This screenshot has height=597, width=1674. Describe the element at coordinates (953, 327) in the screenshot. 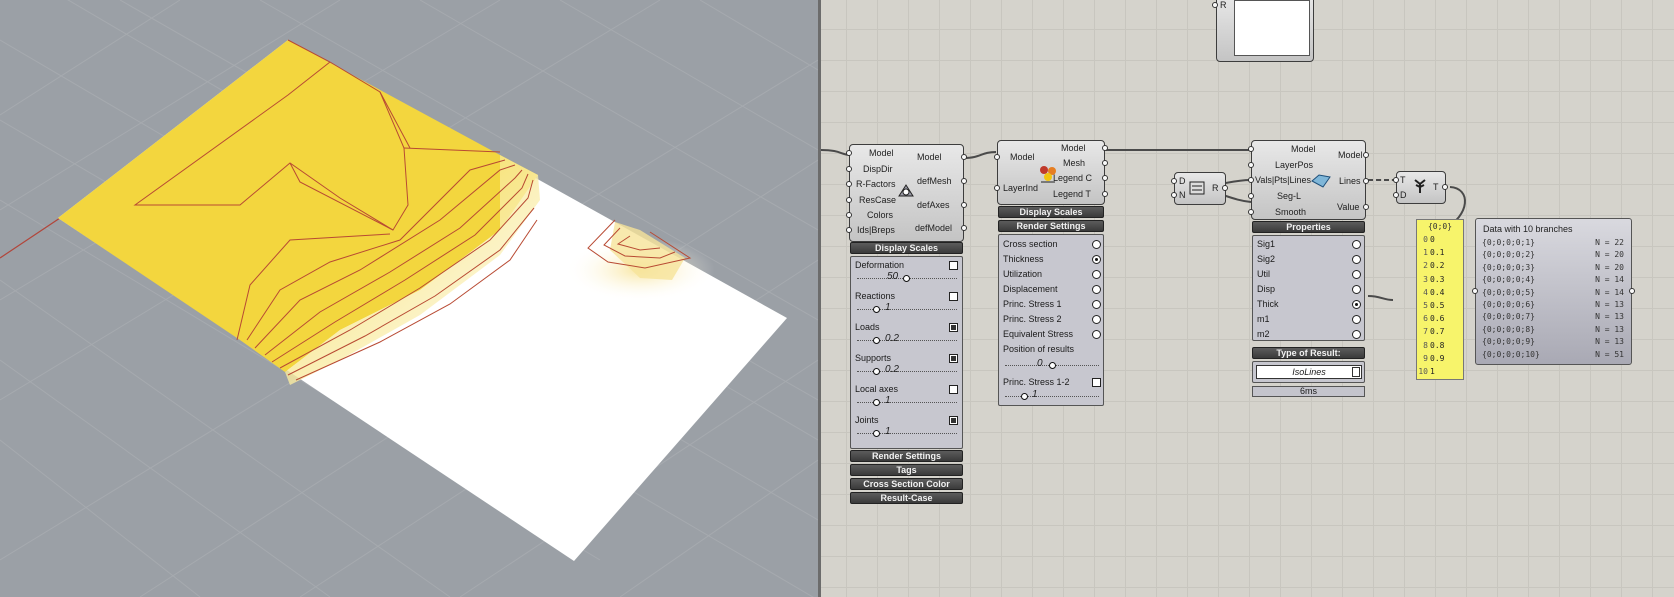

I see `loads-checkbox` at that location.